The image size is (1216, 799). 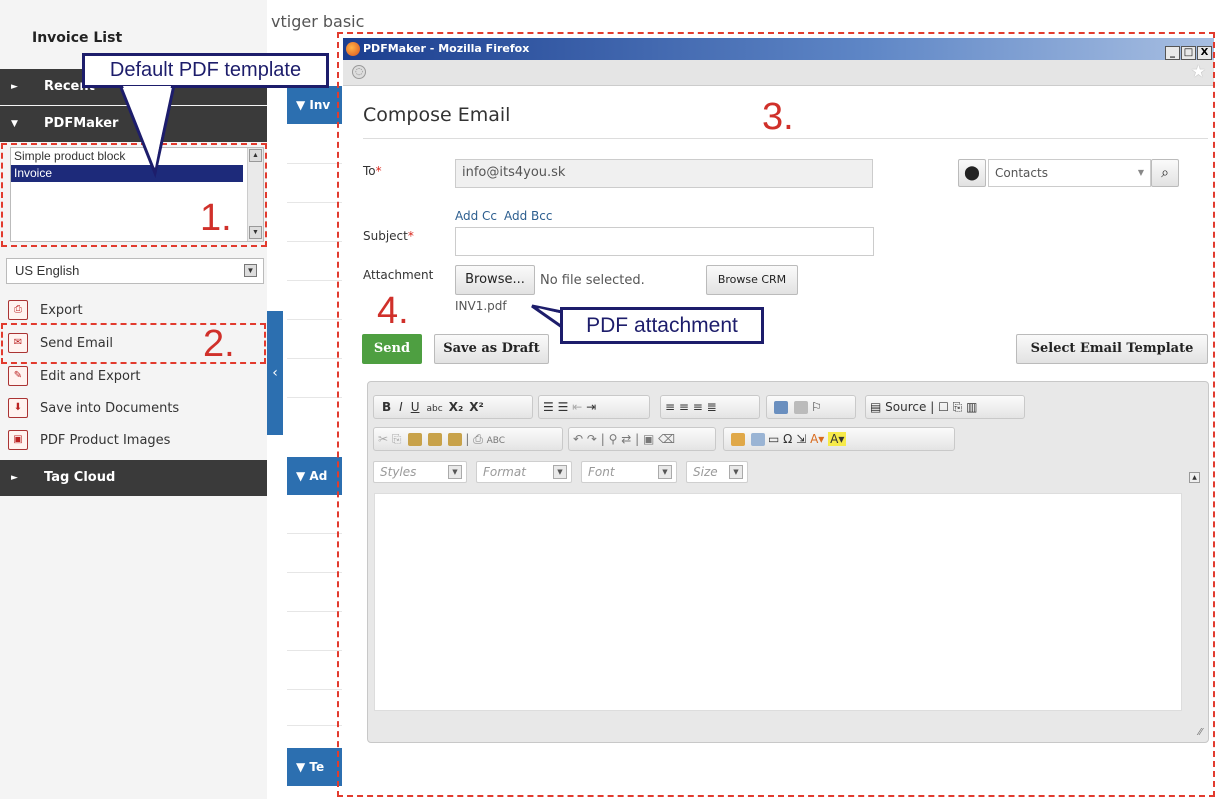 I want to click on annotation-callout-pointer-cover, so click(x=343, y=205).